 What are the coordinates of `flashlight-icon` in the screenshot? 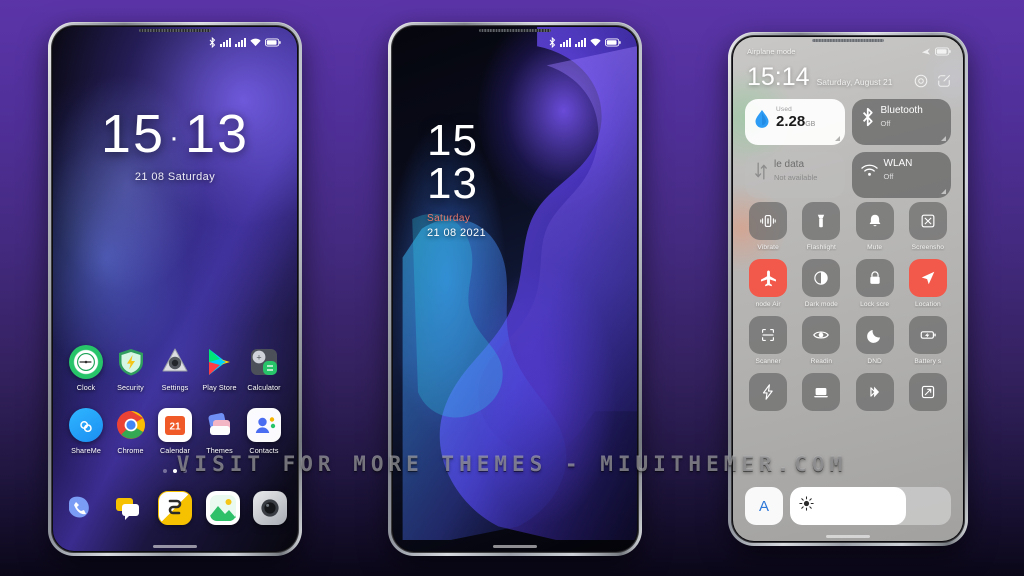 It's located at (821, 221).